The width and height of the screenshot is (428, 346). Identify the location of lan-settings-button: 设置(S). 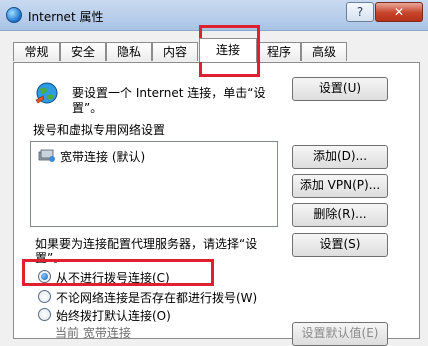
(340, 245).